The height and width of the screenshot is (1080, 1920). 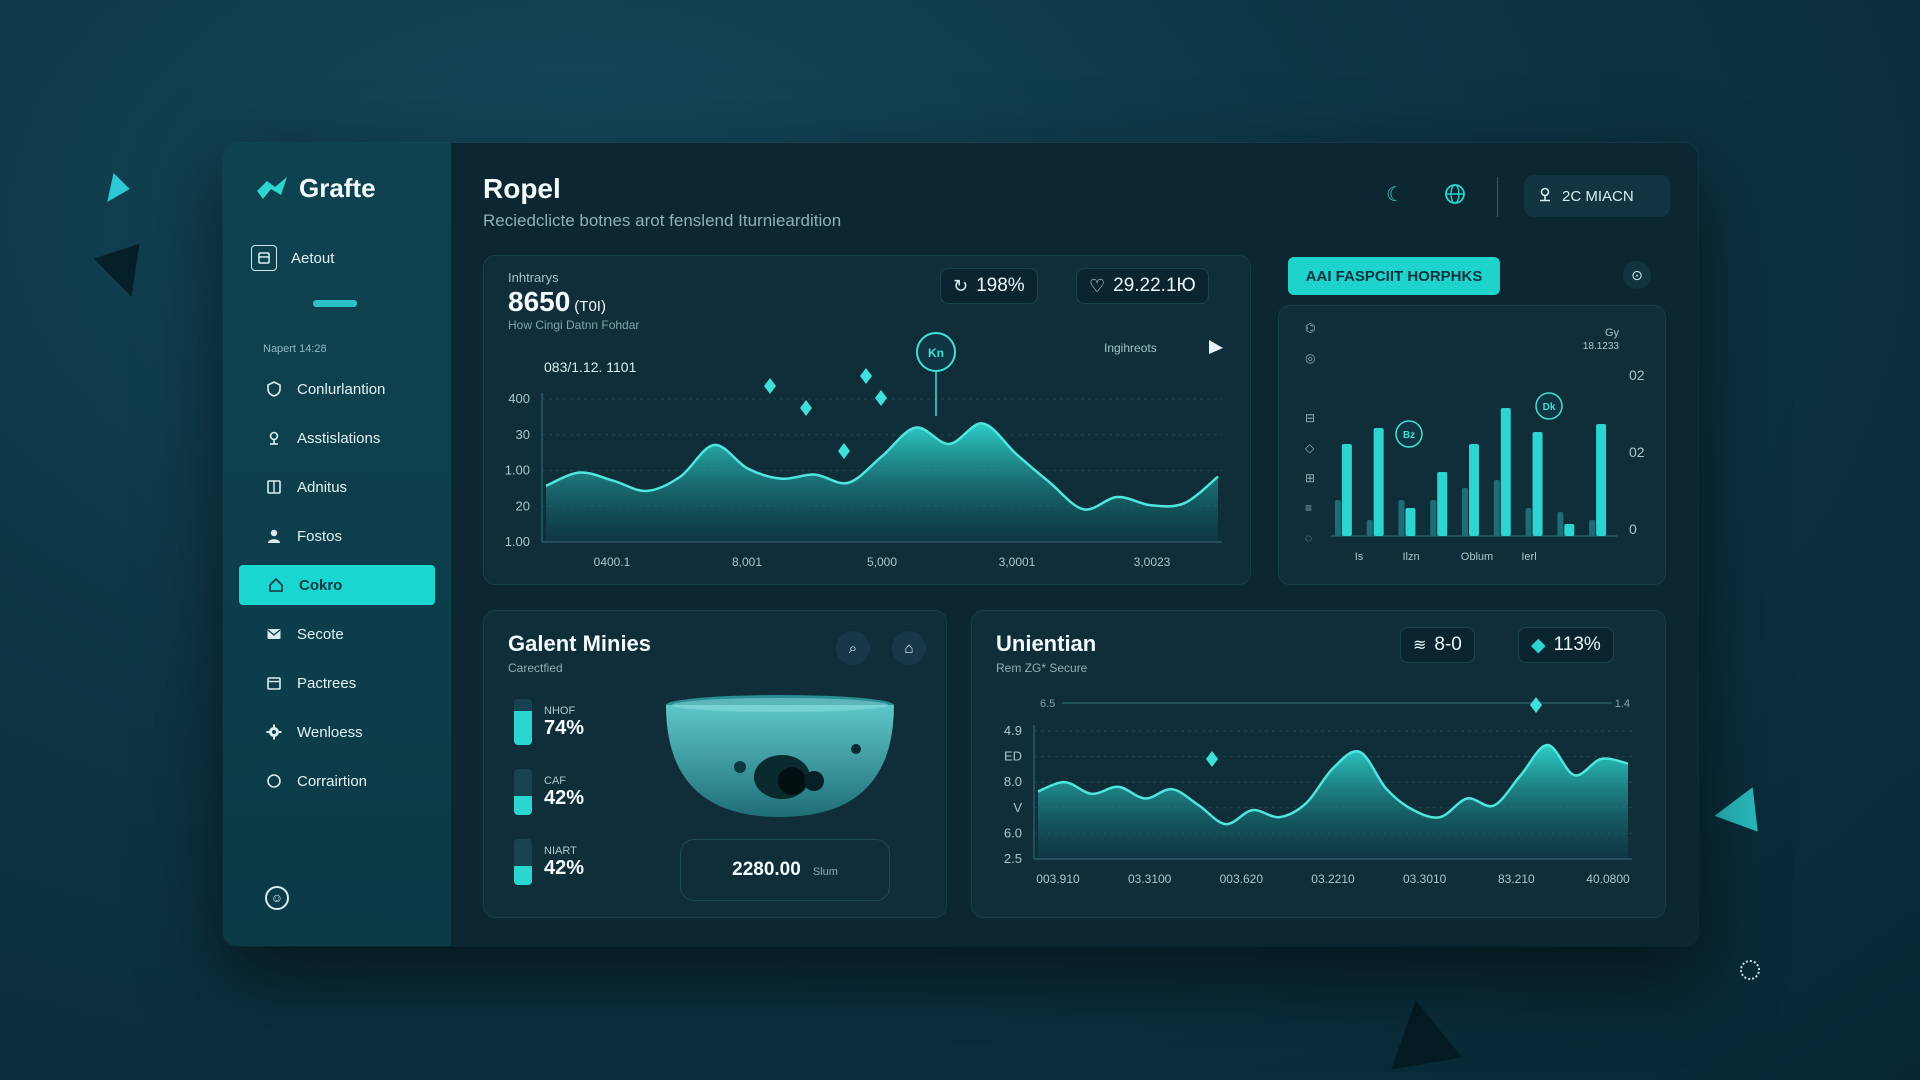 What do you see at coordinates (523, 805) in the screenshot?
I see `gauge-fill` at bounding box center [523, 805].